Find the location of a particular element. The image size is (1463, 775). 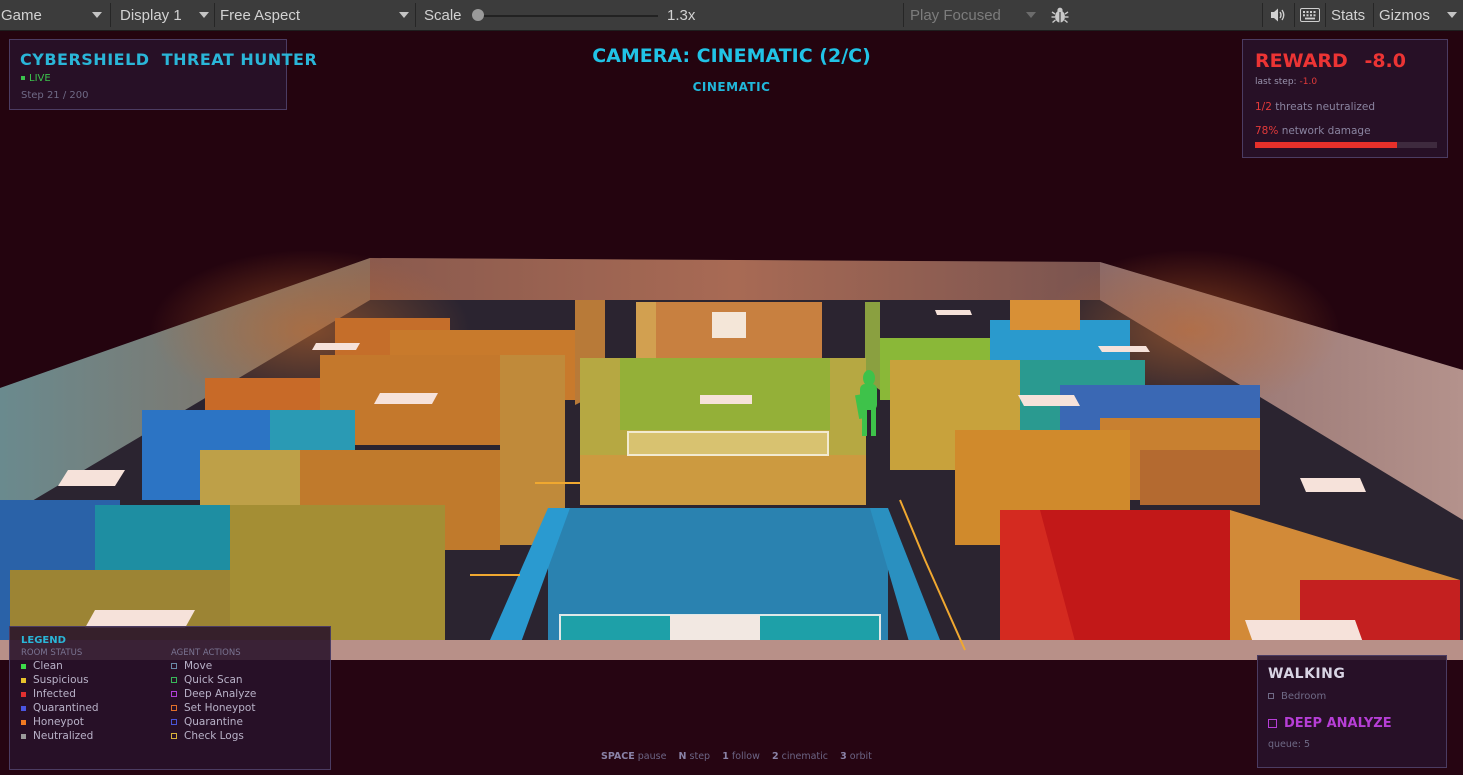

room-status-item: Suspicious is located at coordinates (55, 680).